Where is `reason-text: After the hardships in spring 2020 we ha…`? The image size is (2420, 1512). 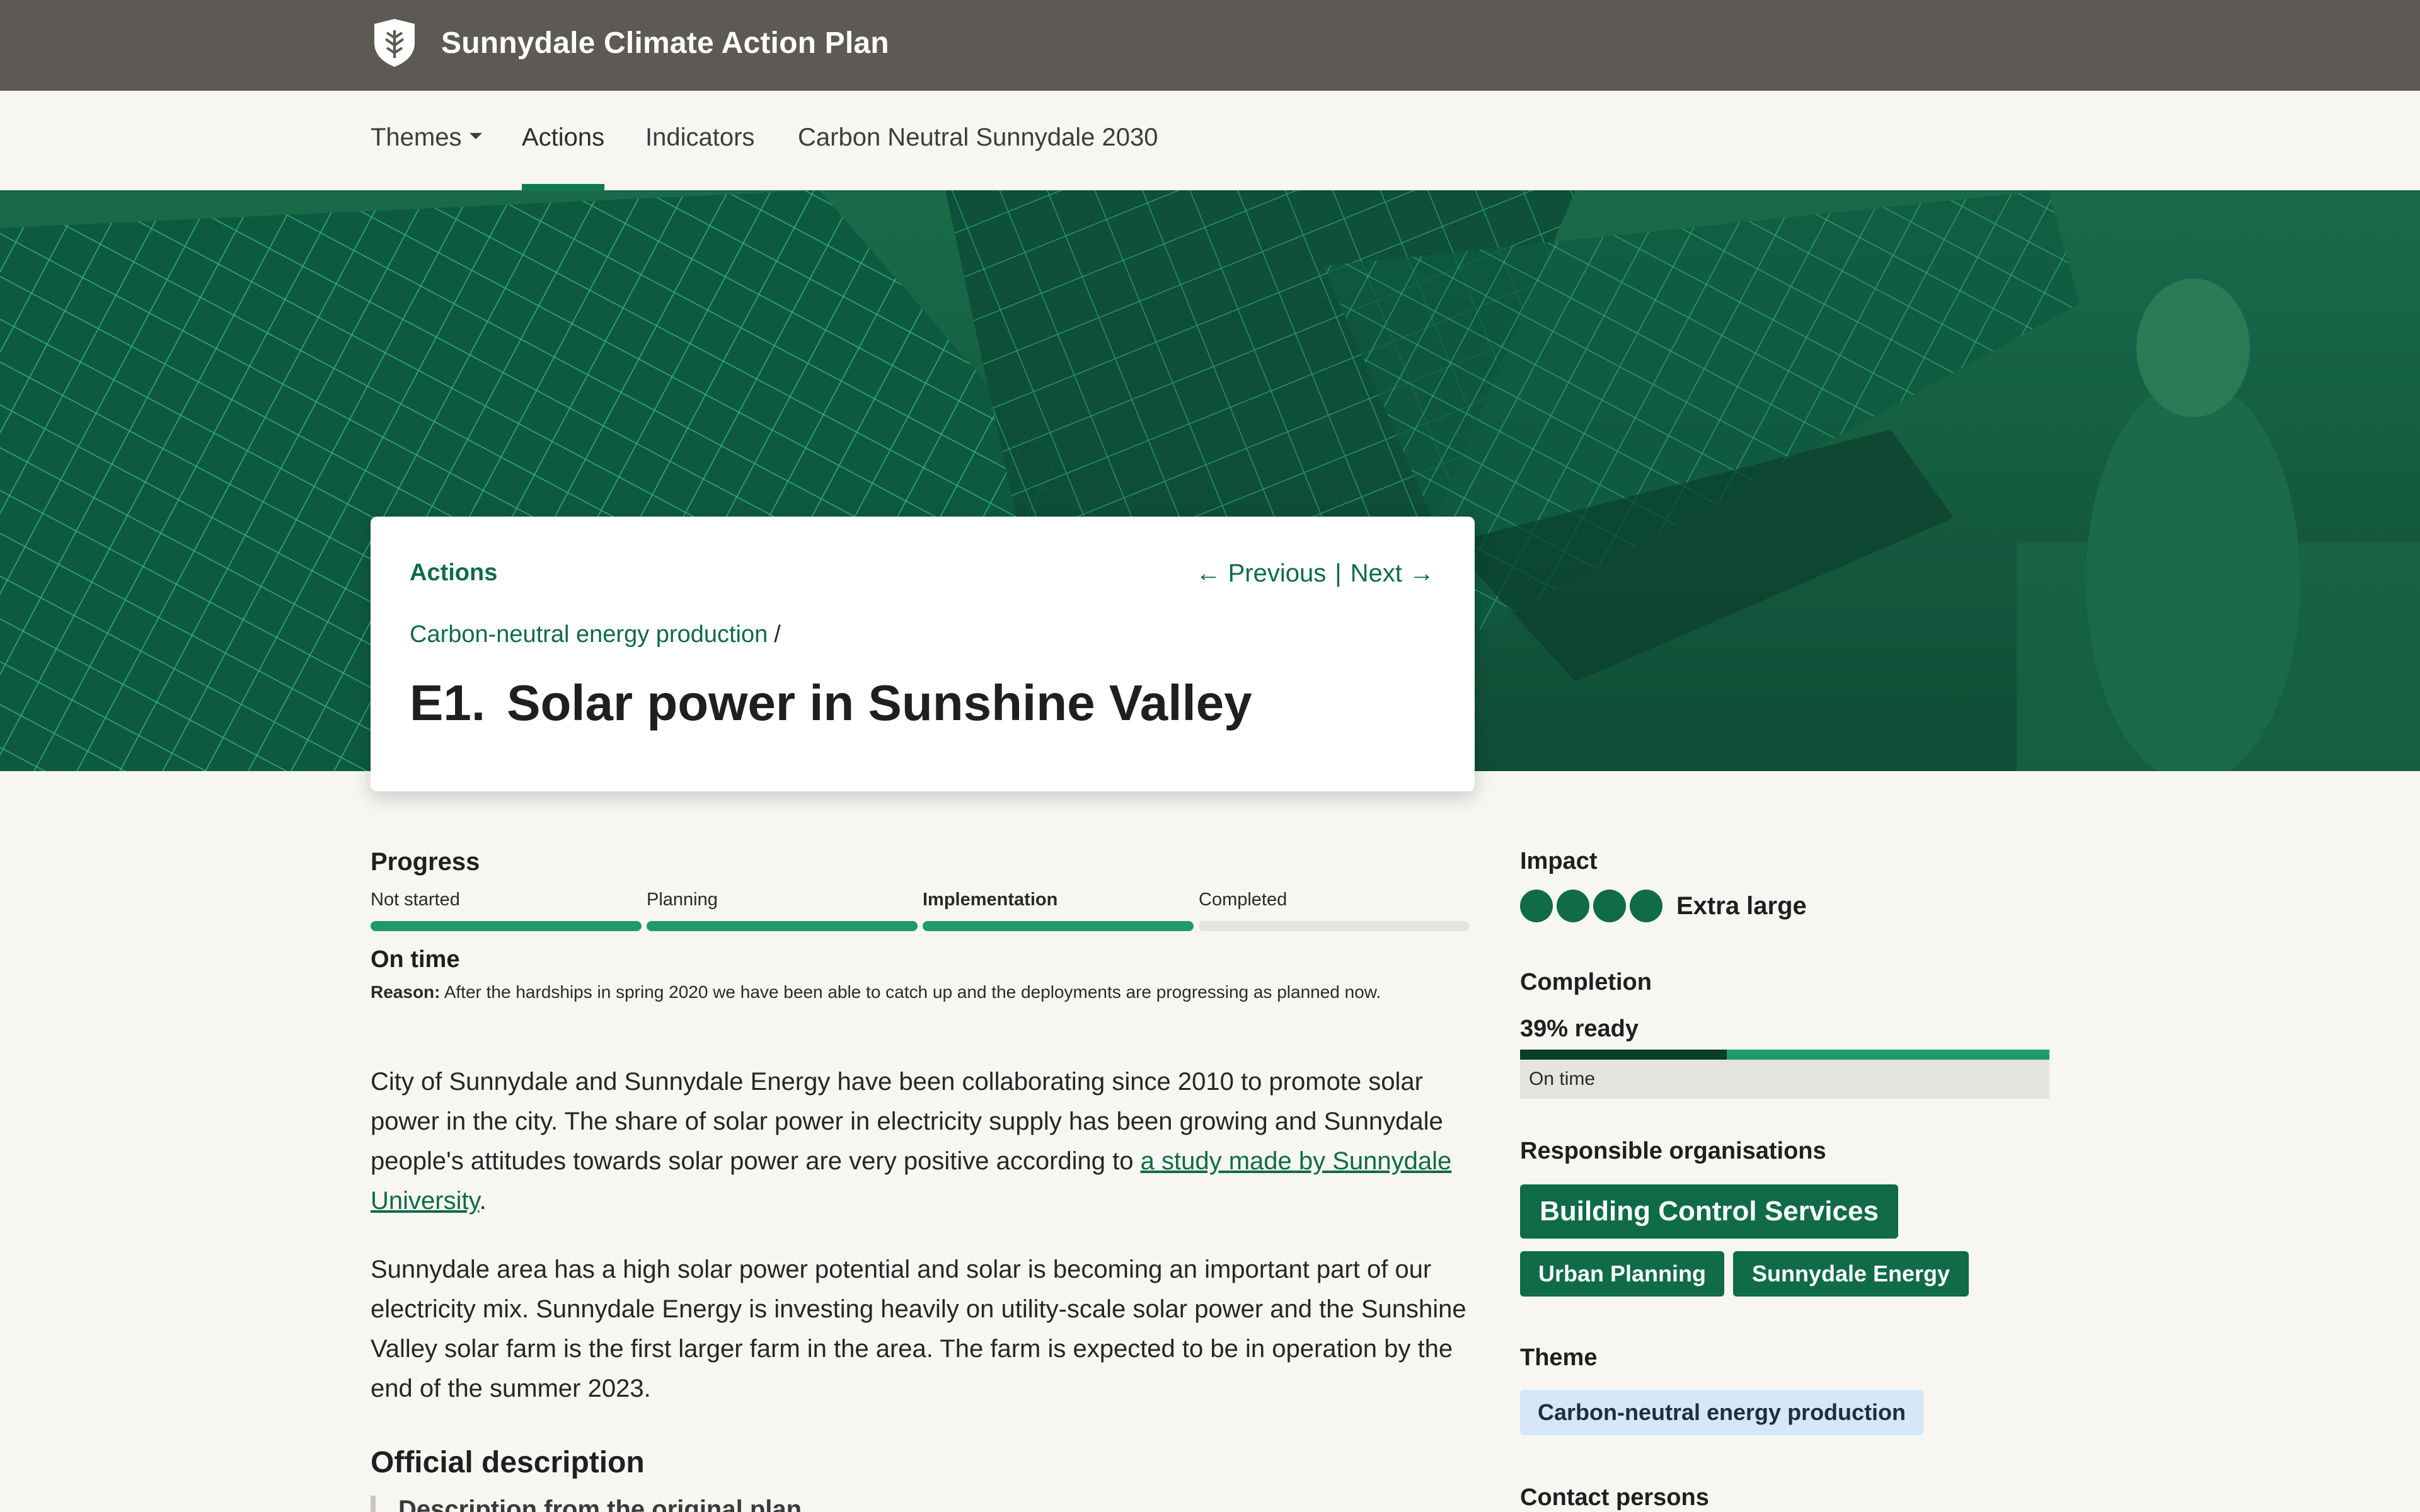
reason-text: After the hardships in spring 2020 we ha… is located at coordinates (913, 992).